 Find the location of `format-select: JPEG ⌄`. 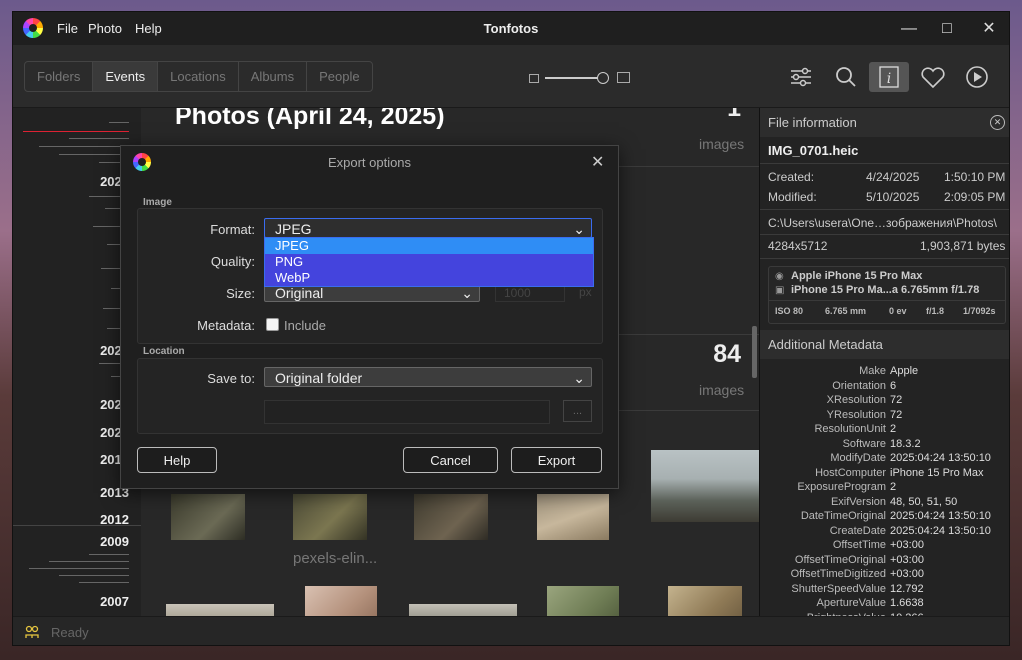

format-select: JPEG ⌄ is located at coordinates (428, 228).